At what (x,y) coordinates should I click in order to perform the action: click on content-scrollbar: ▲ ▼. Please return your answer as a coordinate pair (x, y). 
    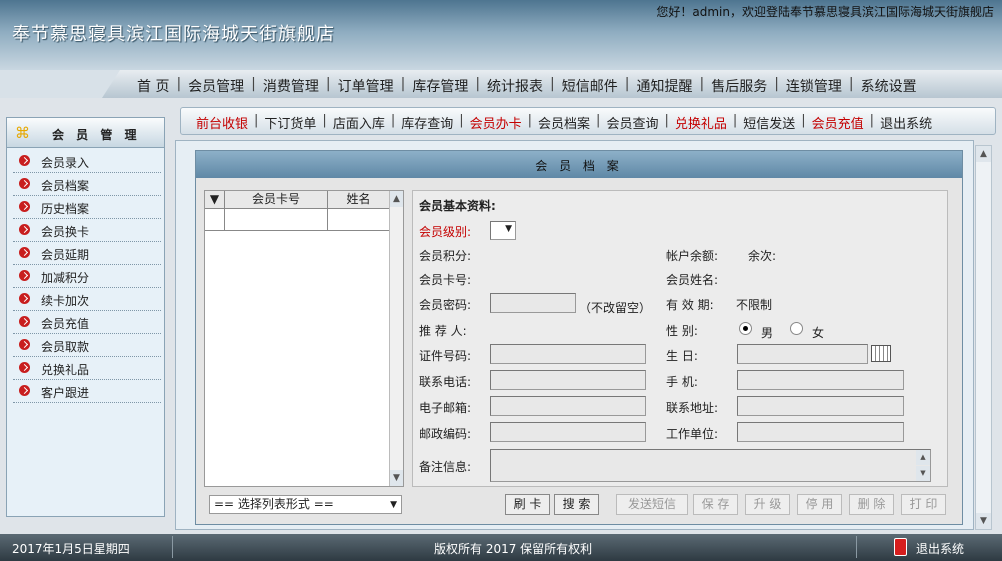
    Looking at the image, I should click on (983, 337).